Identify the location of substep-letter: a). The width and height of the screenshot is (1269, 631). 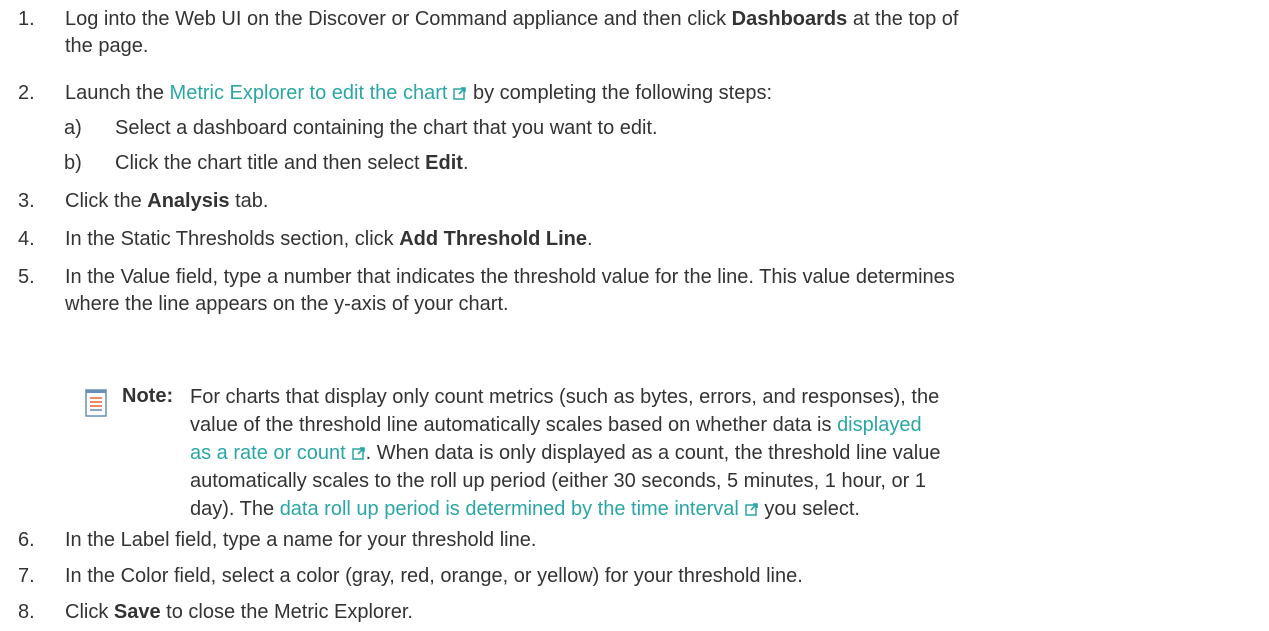
(73, 128).